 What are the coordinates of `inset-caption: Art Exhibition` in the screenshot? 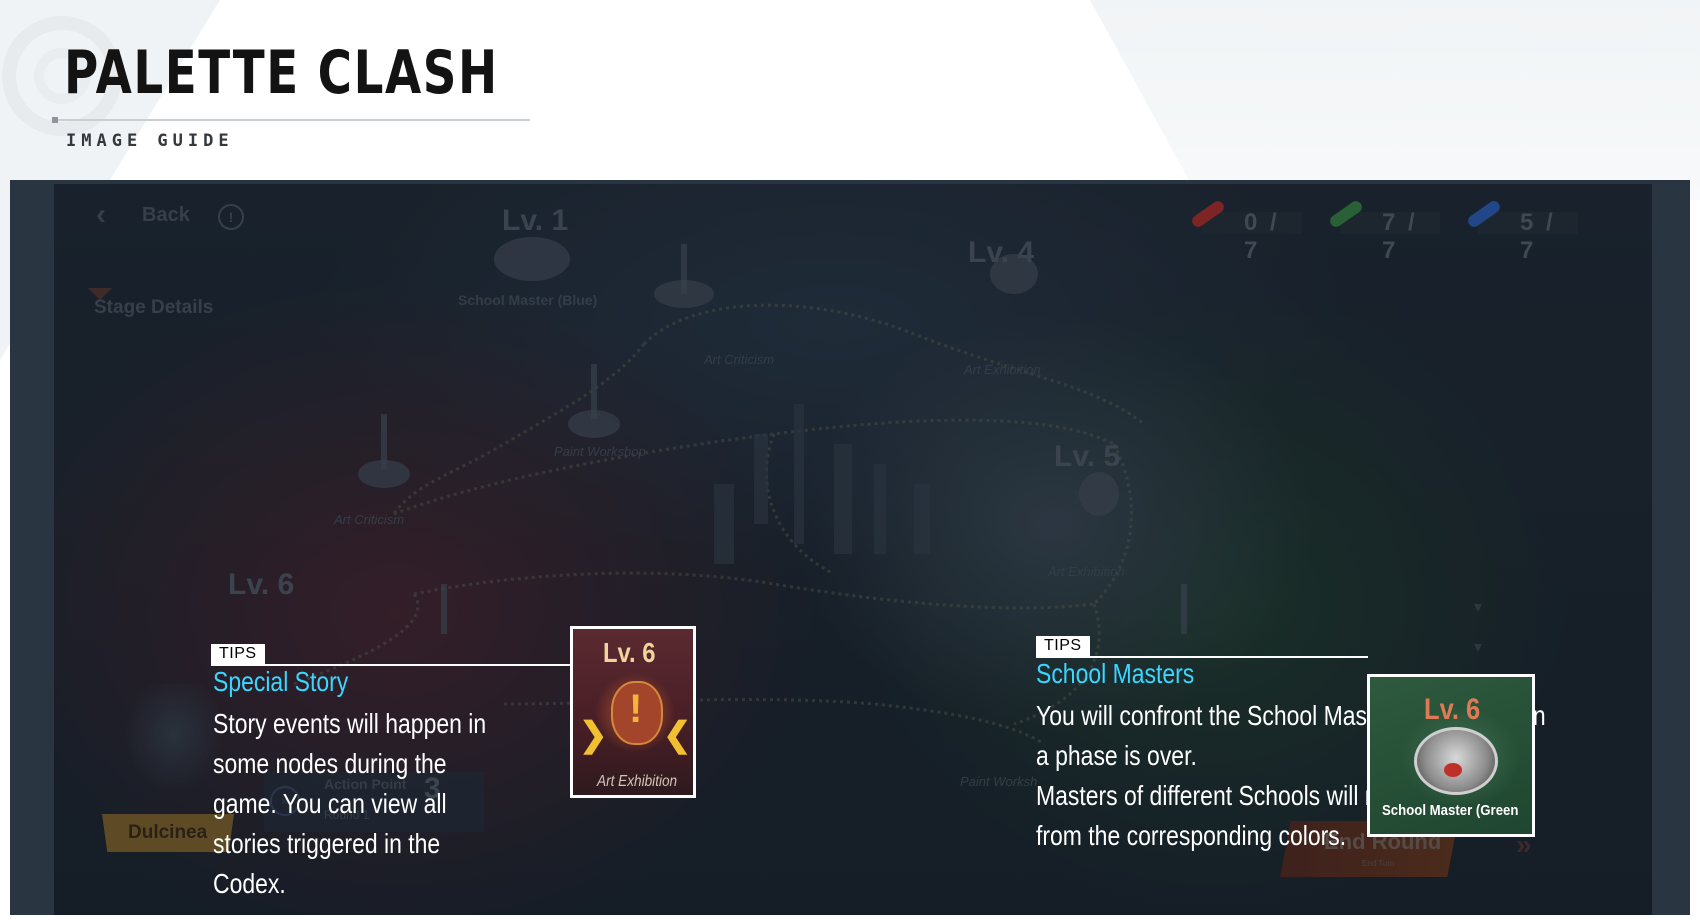 It's located at (637, 781).